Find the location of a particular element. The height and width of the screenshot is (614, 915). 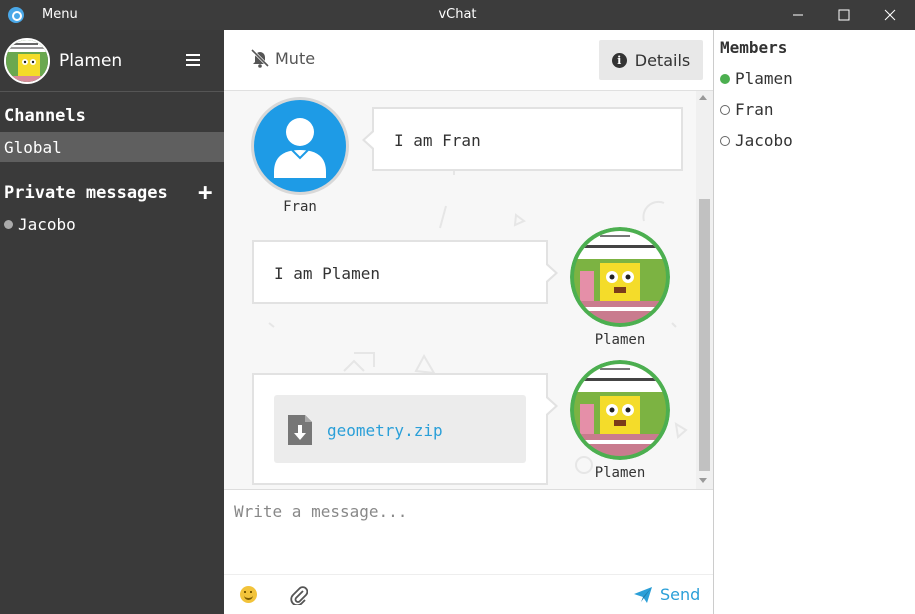

scrollbar-thumb is located at coordinates (704, 335).